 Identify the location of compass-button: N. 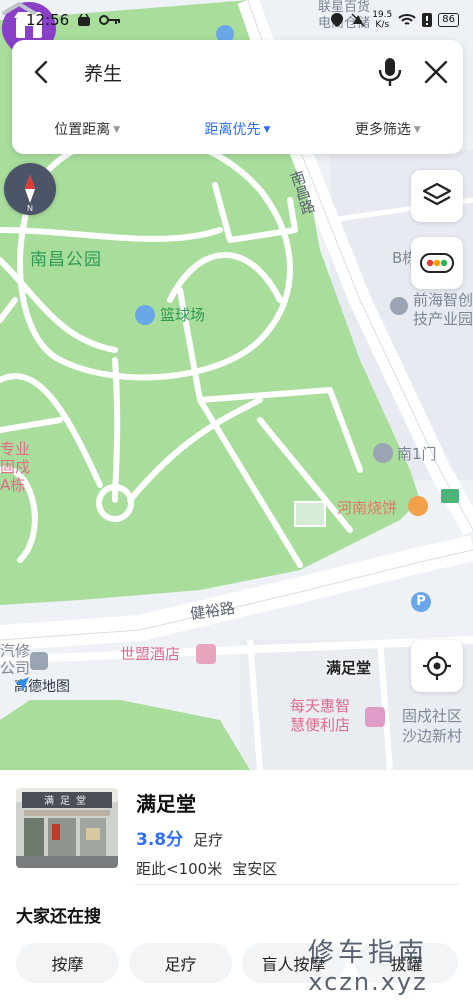
(30, 189).